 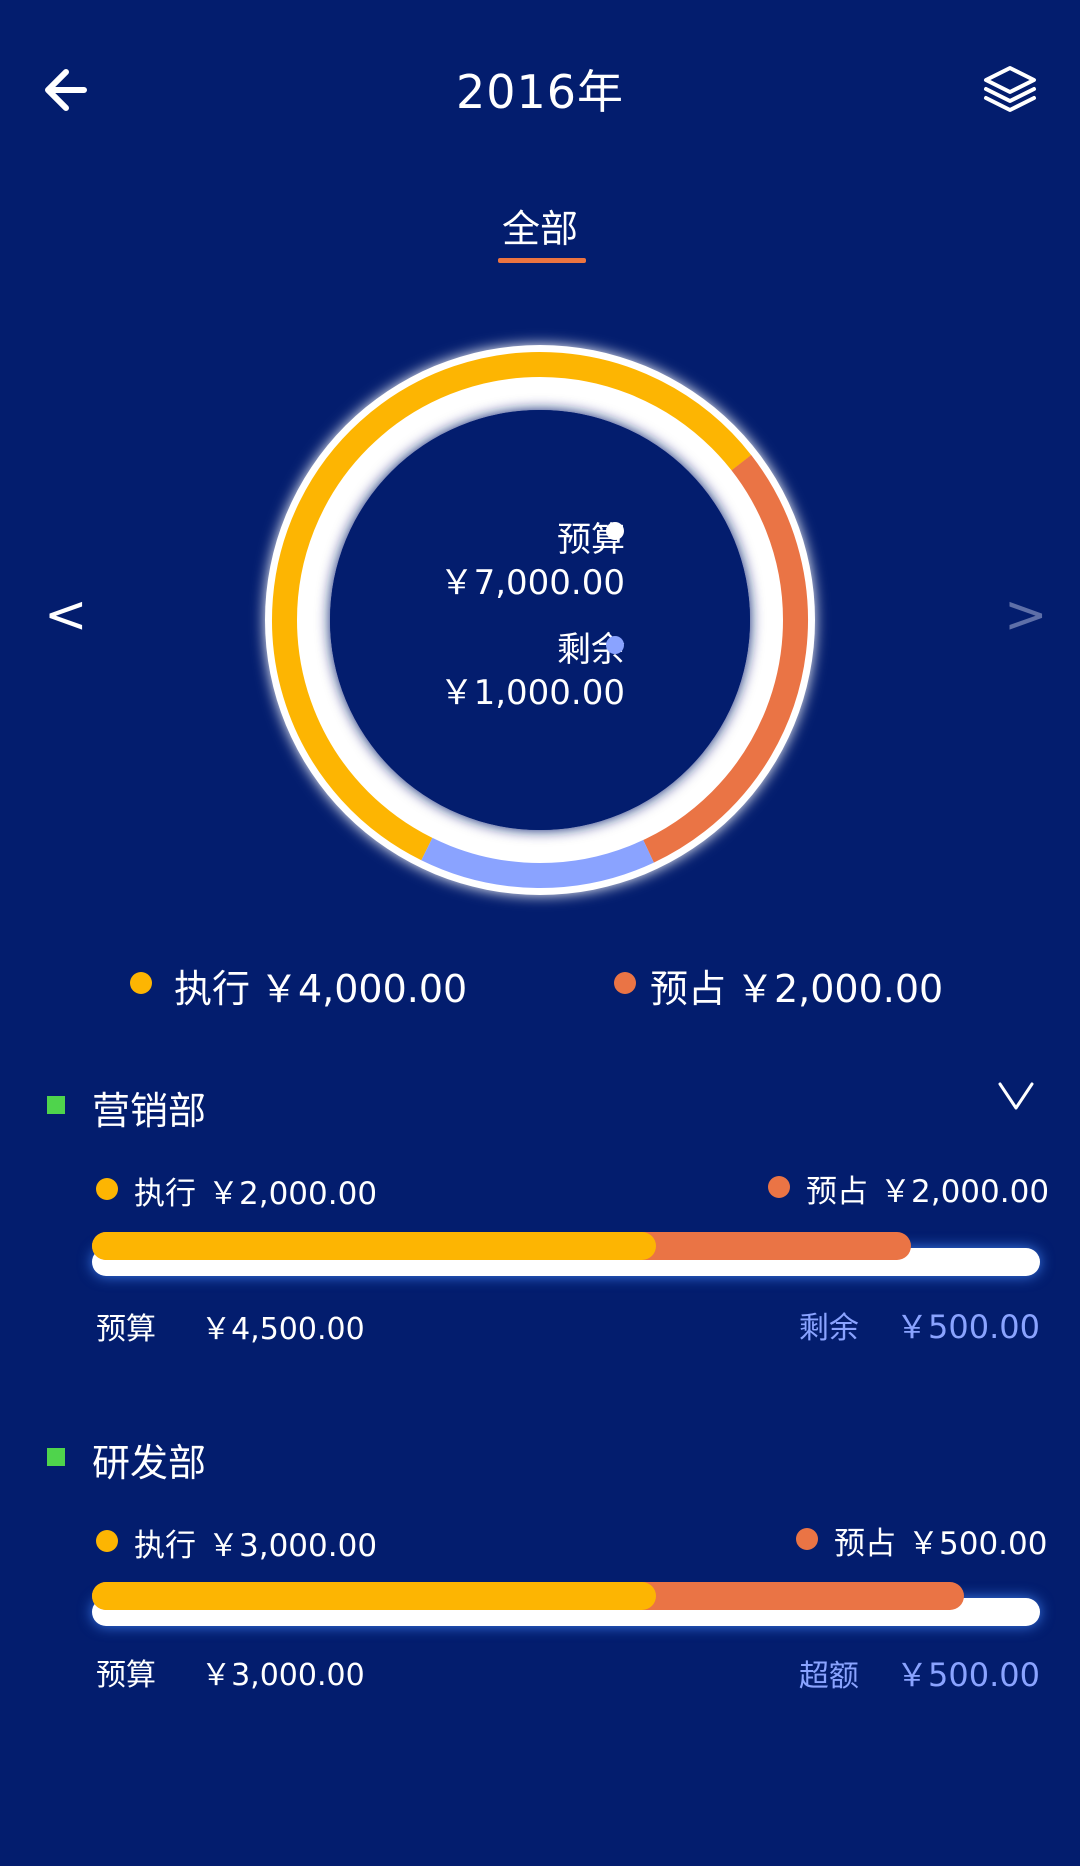 I want to click on legend-reserved-value: ￥2,000.00, so click(x=840, y=989).